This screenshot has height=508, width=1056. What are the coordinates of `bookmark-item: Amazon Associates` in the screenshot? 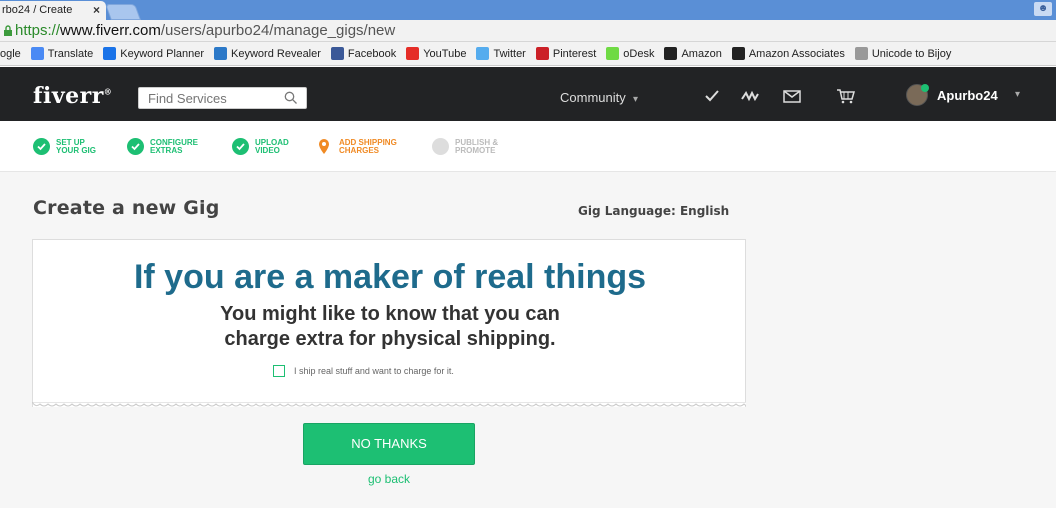 It's located at (788, 53).